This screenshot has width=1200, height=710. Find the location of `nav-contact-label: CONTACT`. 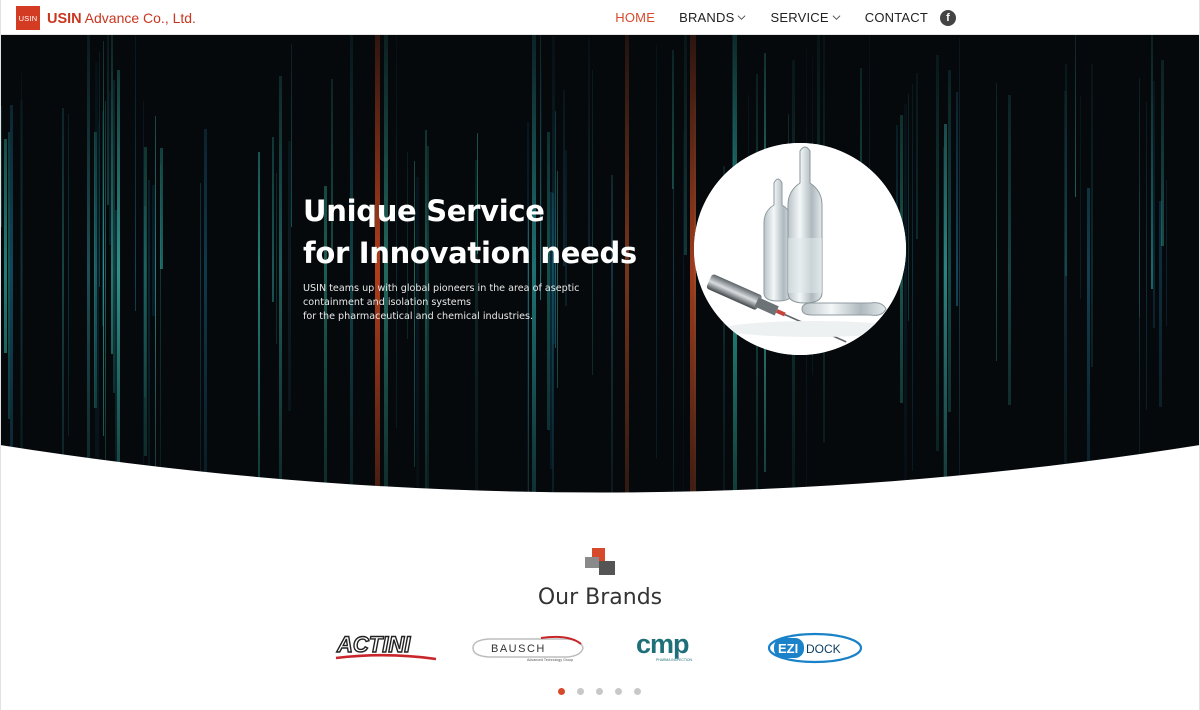

nav-contact-label: CONTACT is located at coordinates (896, 17).